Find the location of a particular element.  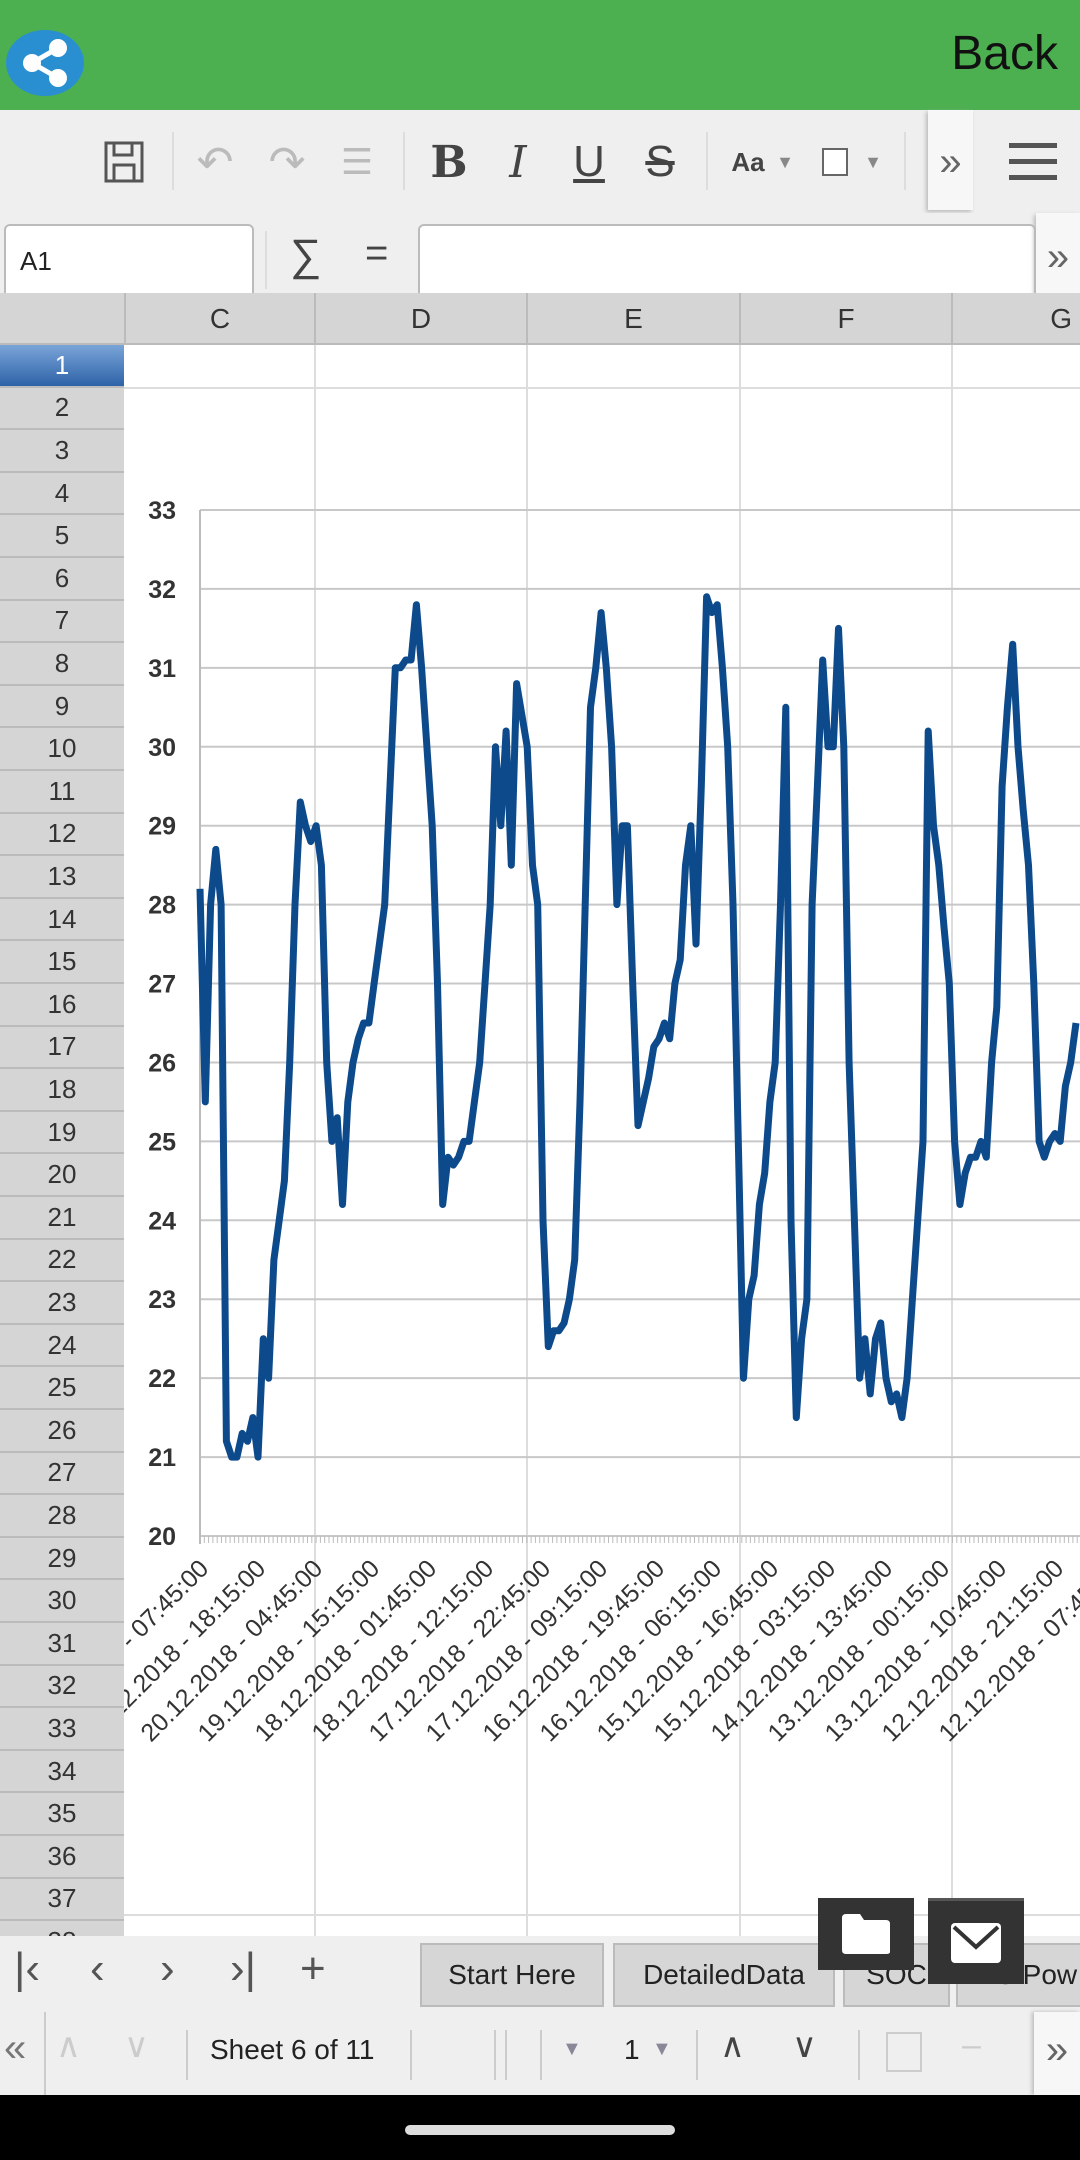

row-header-10: 10 is located at coordinates (62, 749).